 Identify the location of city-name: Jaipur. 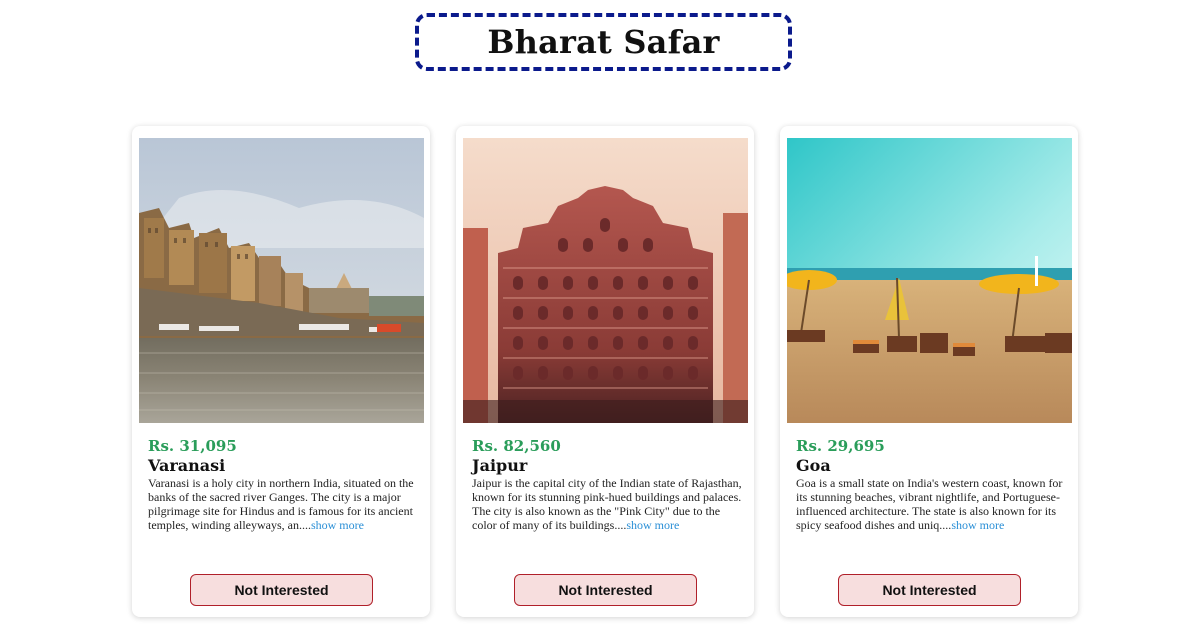
(500, 465).